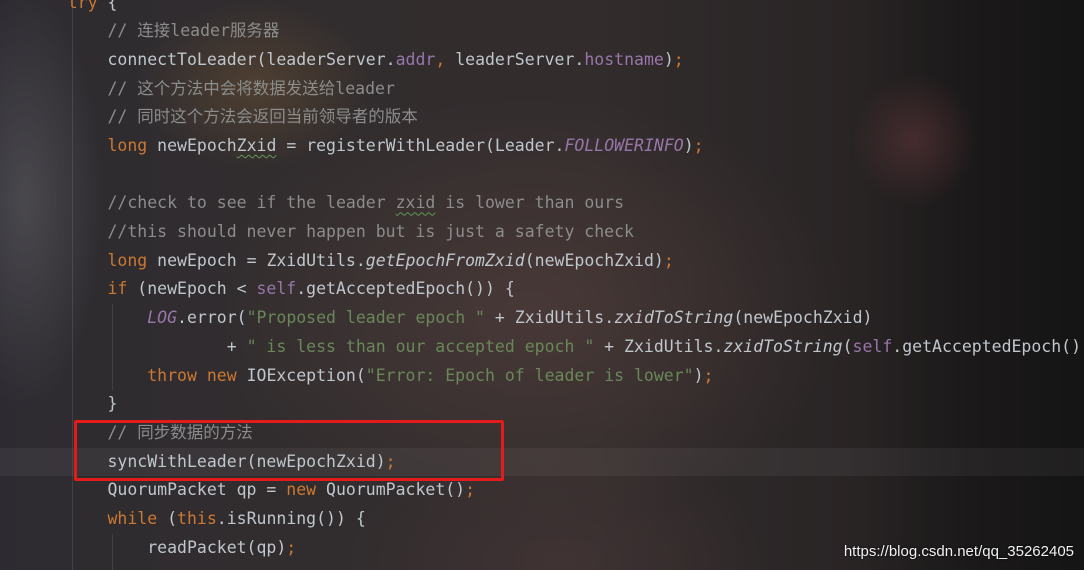 The width and height of the screenshot is (1084, 570). What do you see at coordinates (192, 146) in the screenshot?
I see `code-text: newEpoch` at bounding box center [192, 146].